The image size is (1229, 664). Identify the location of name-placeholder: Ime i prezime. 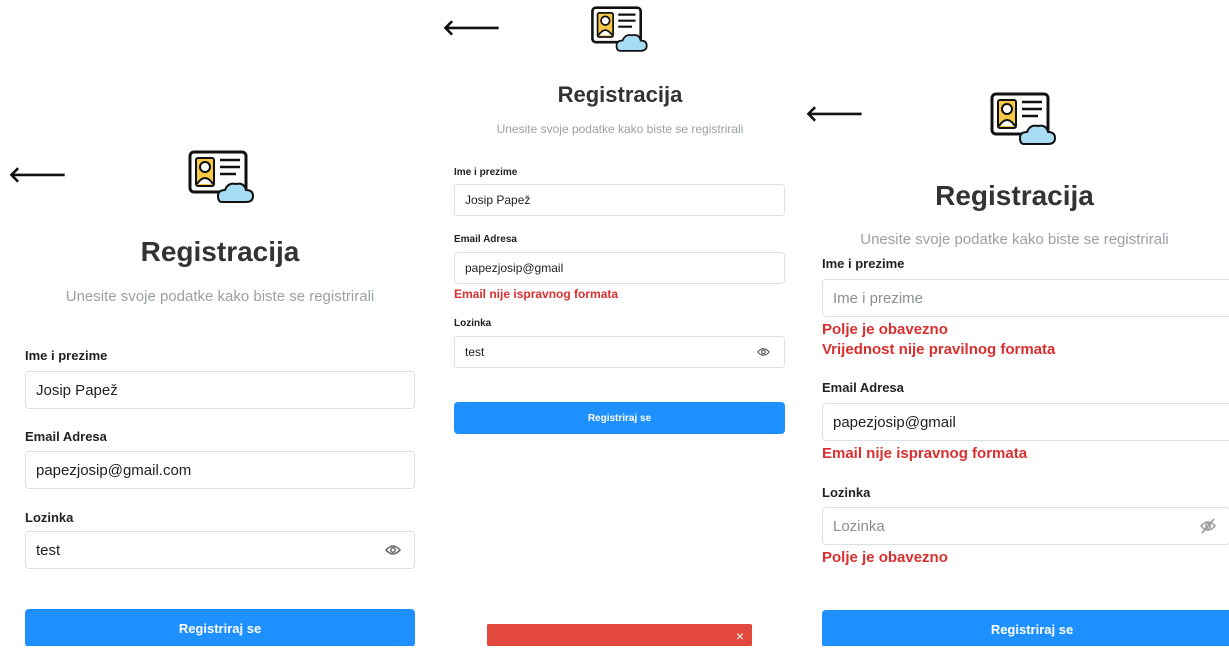
(878, 298).